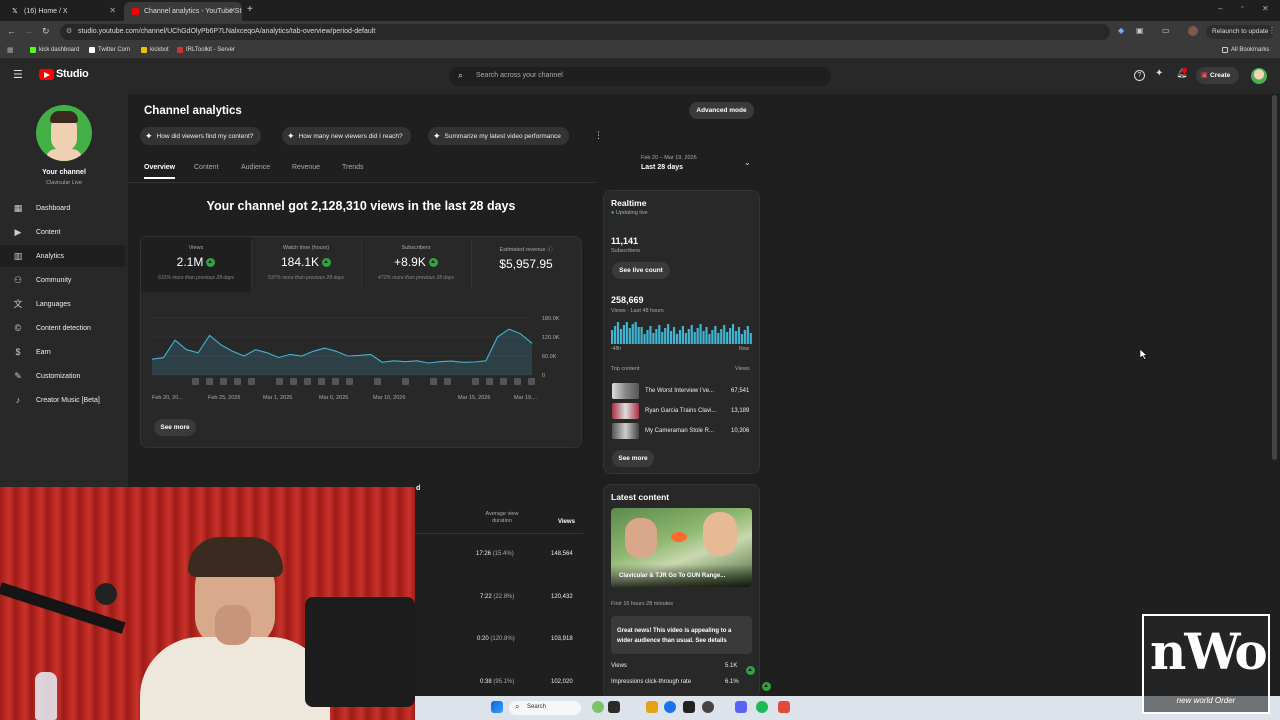 The image size is (1280, 720). I want to click on chrome-icon, so click(670, 707).